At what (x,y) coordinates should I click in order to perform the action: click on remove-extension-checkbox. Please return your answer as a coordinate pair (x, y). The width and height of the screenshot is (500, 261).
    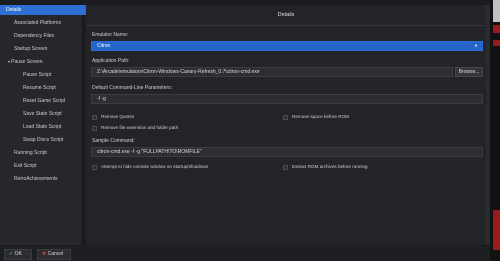
    Looking at the image, I should click on (94, 128).